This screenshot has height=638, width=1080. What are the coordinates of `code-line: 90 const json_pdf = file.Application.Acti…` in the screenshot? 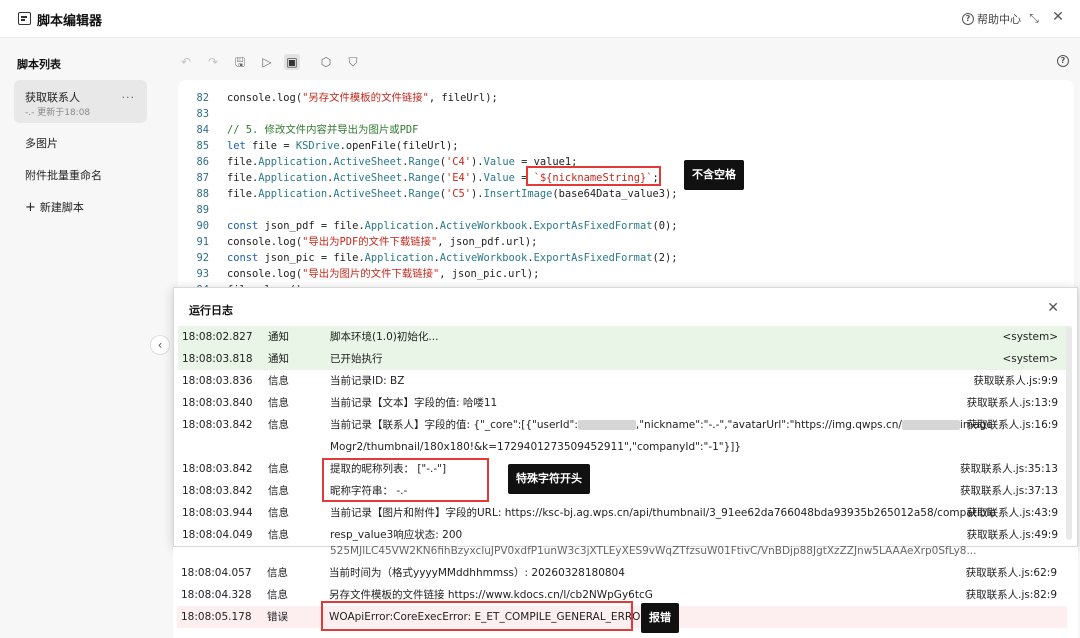 It's located at (437, 226).